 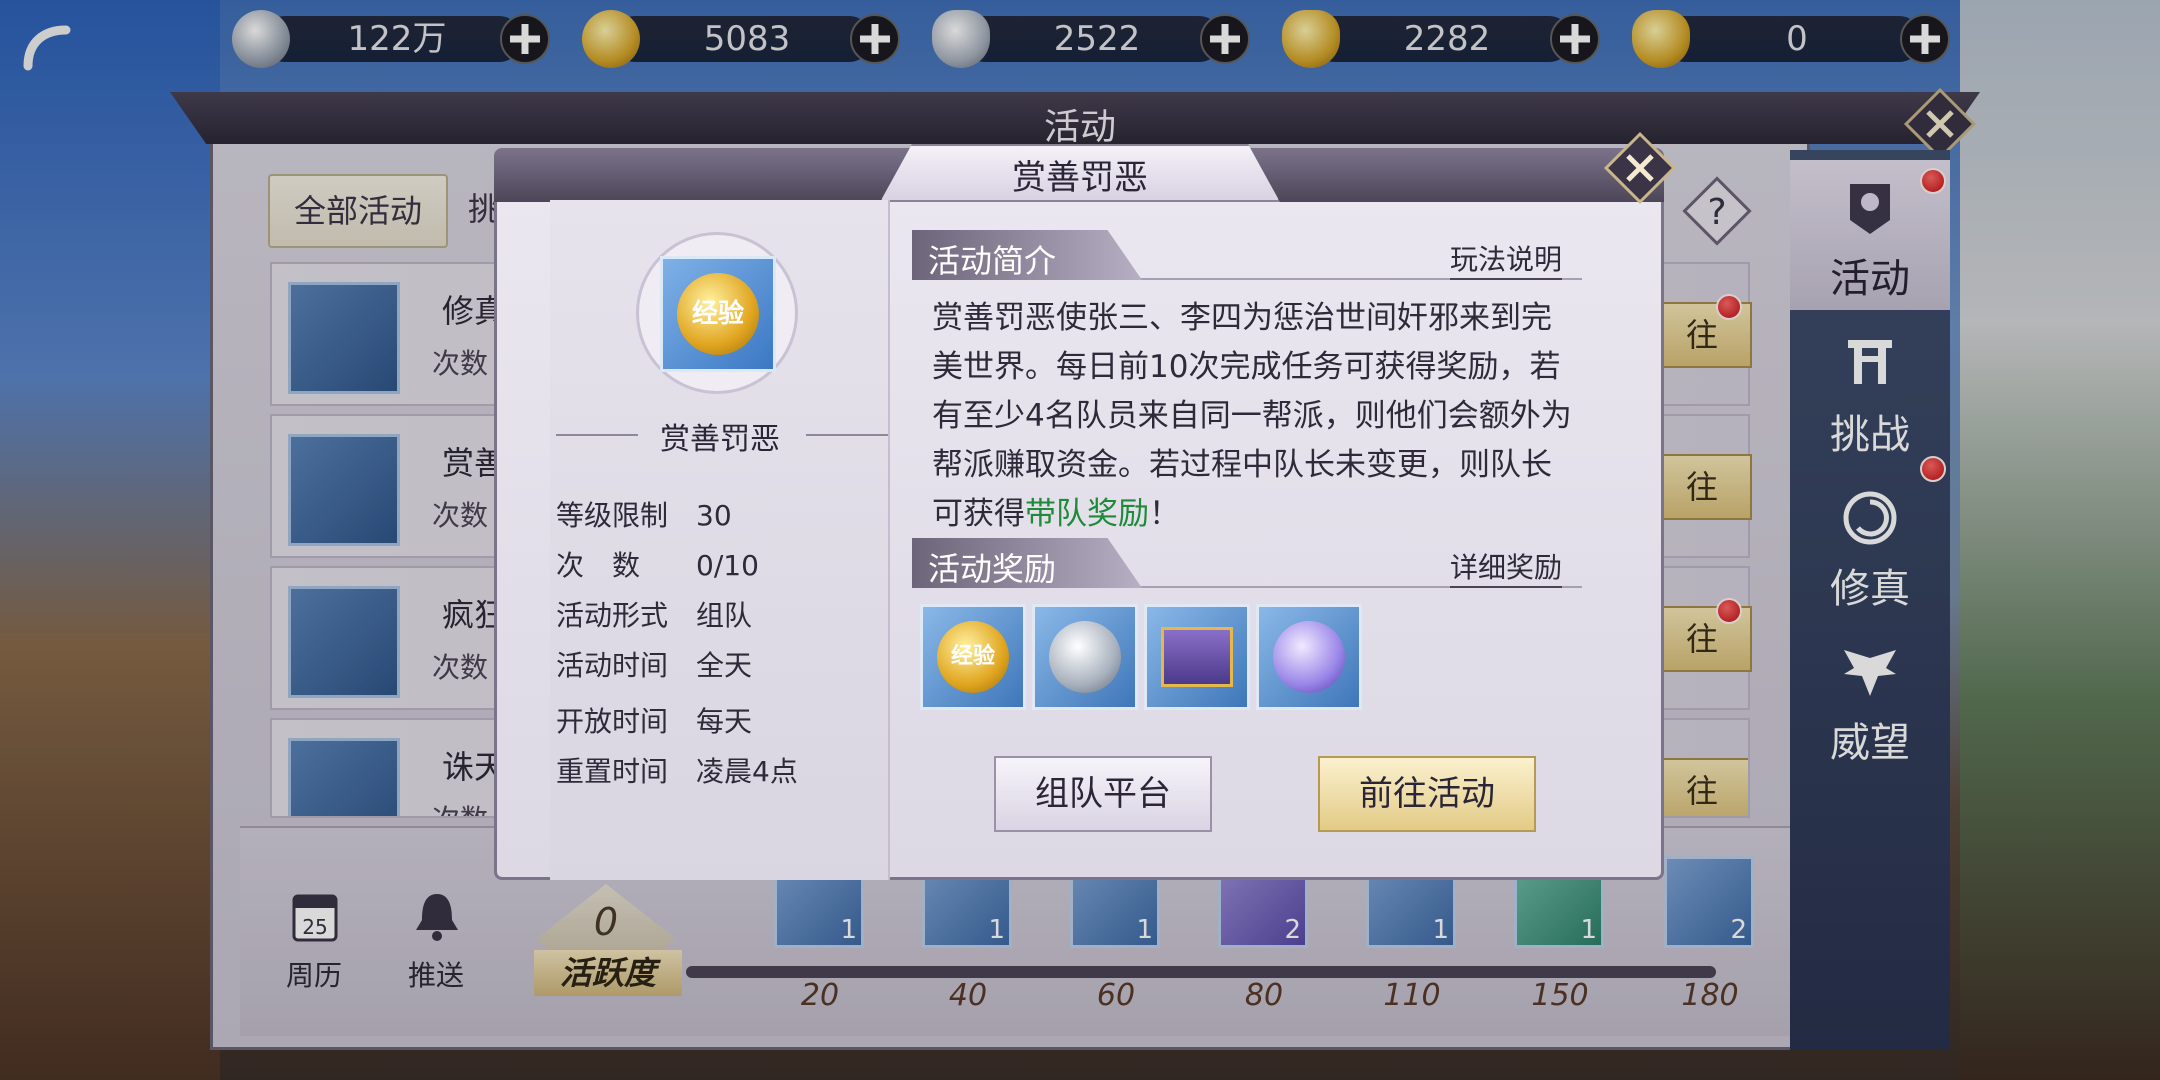 What do you see at coordinates (1505, 567) in the screenshot?
I see `detailed-rewards-link: 详细奖励` at bounding box center [1505, 567].